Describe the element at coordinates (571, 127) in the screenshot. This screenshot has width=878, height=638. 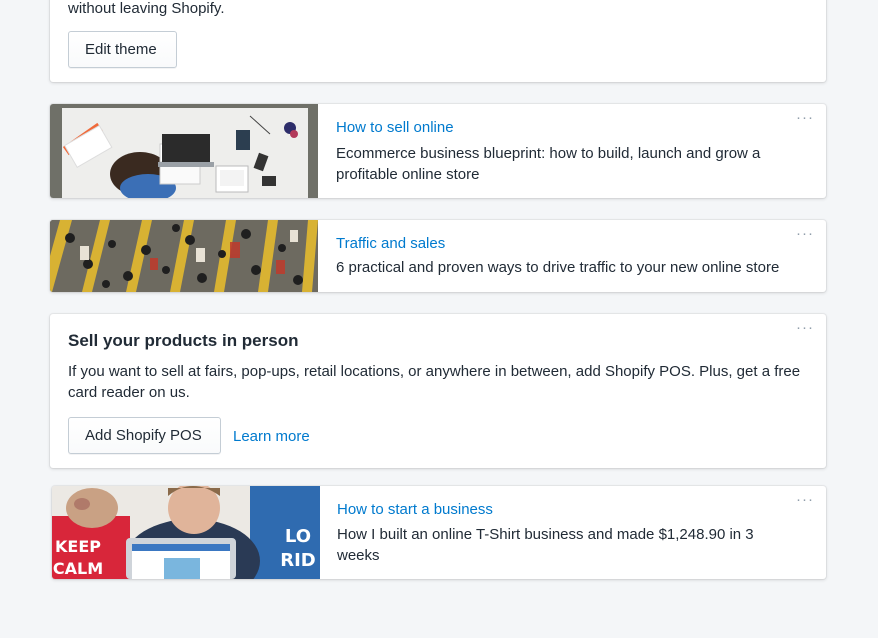
I see `article-title-link: How to sell online` at that location.